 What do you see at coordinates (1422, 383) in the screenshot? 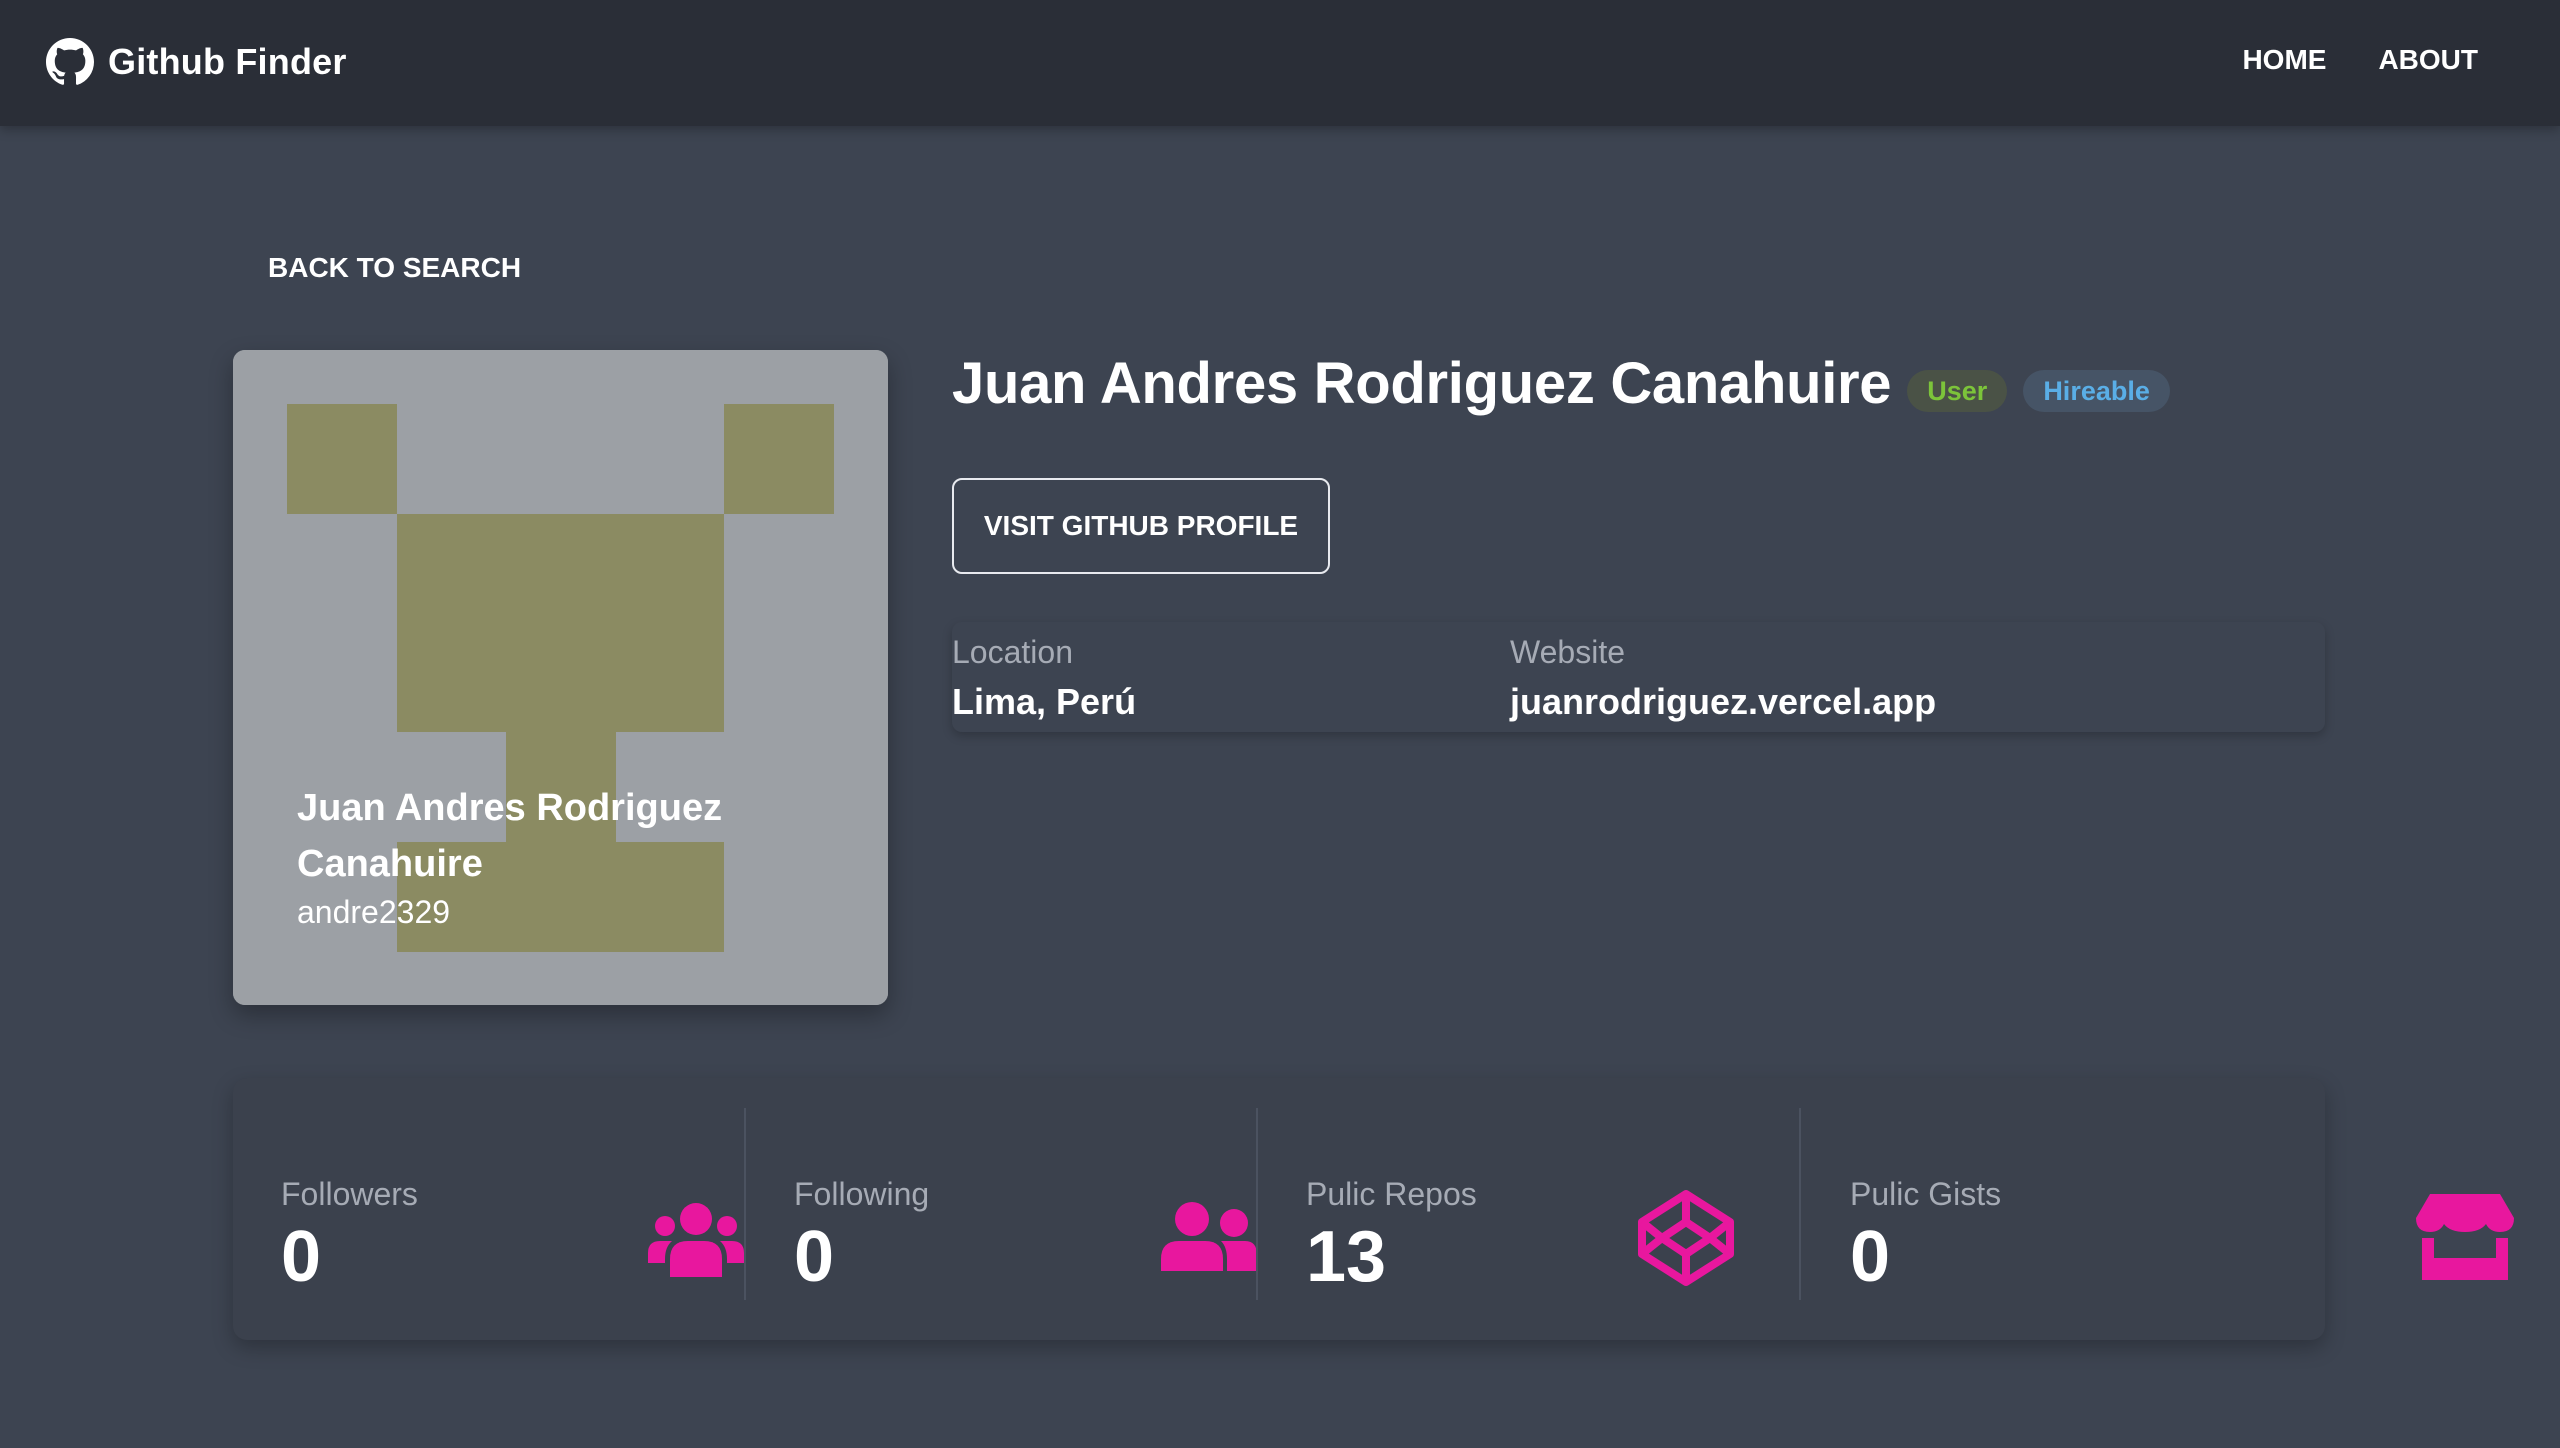
I see `profile-name: Juan Andres Rodriguez Canahuire` at bounding box center [1422, 383].